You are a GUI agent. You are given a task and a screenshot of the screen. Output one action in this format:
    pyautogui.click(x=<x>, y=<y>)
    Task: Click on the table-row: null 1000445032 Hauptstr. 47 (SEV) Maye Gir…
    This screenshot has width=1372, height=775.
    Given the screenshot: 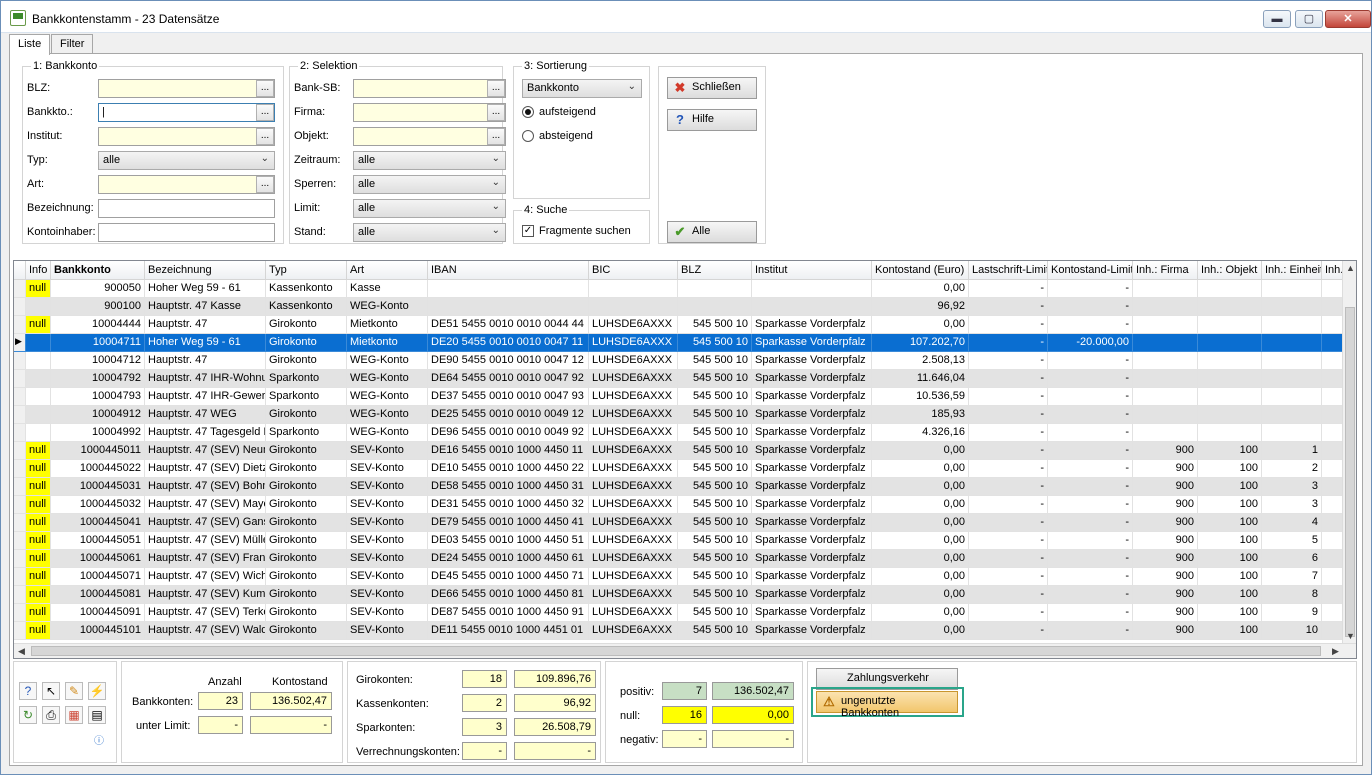 What is the action you would take?
    pyautogui.click(x=683, y=505)
    